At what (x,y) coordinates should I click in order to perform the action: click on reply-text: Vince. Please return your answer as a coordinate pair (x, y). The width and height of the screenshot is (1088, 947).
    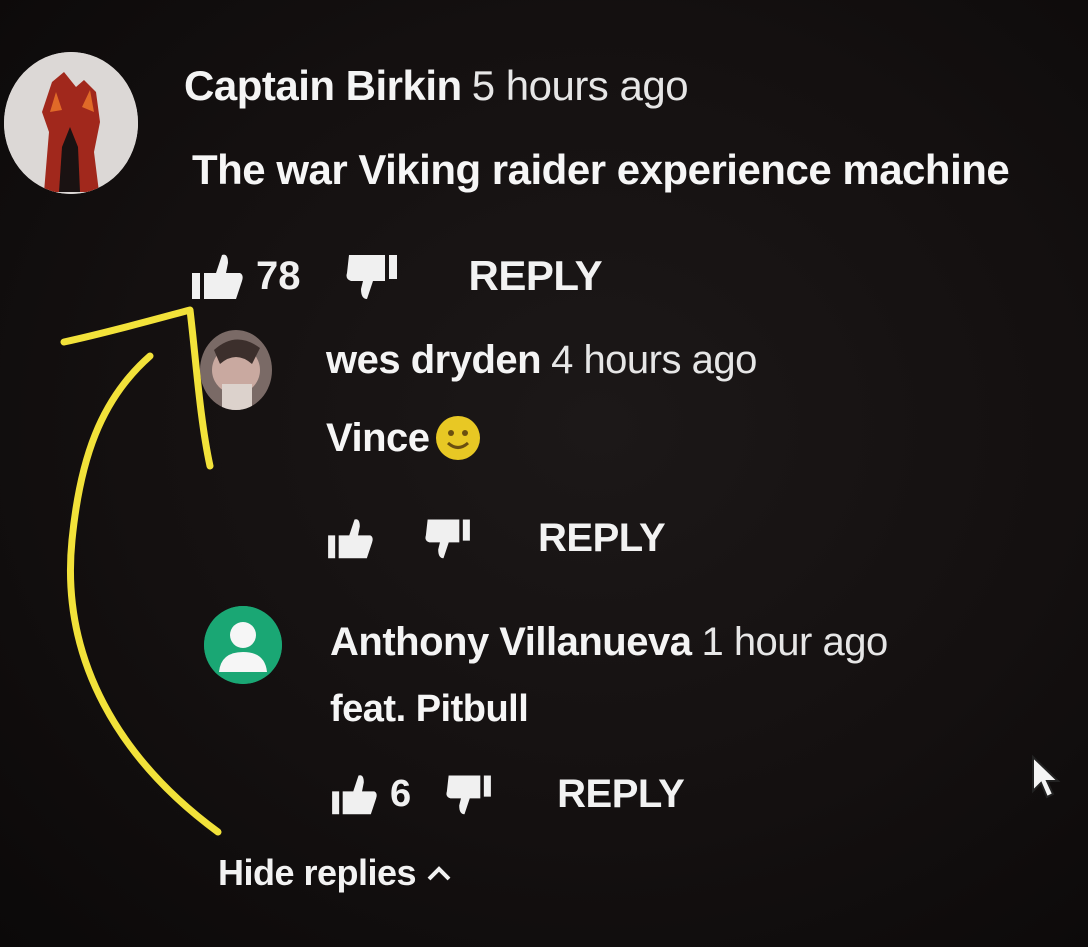
    Looking at the image, I should click on (404, 438).